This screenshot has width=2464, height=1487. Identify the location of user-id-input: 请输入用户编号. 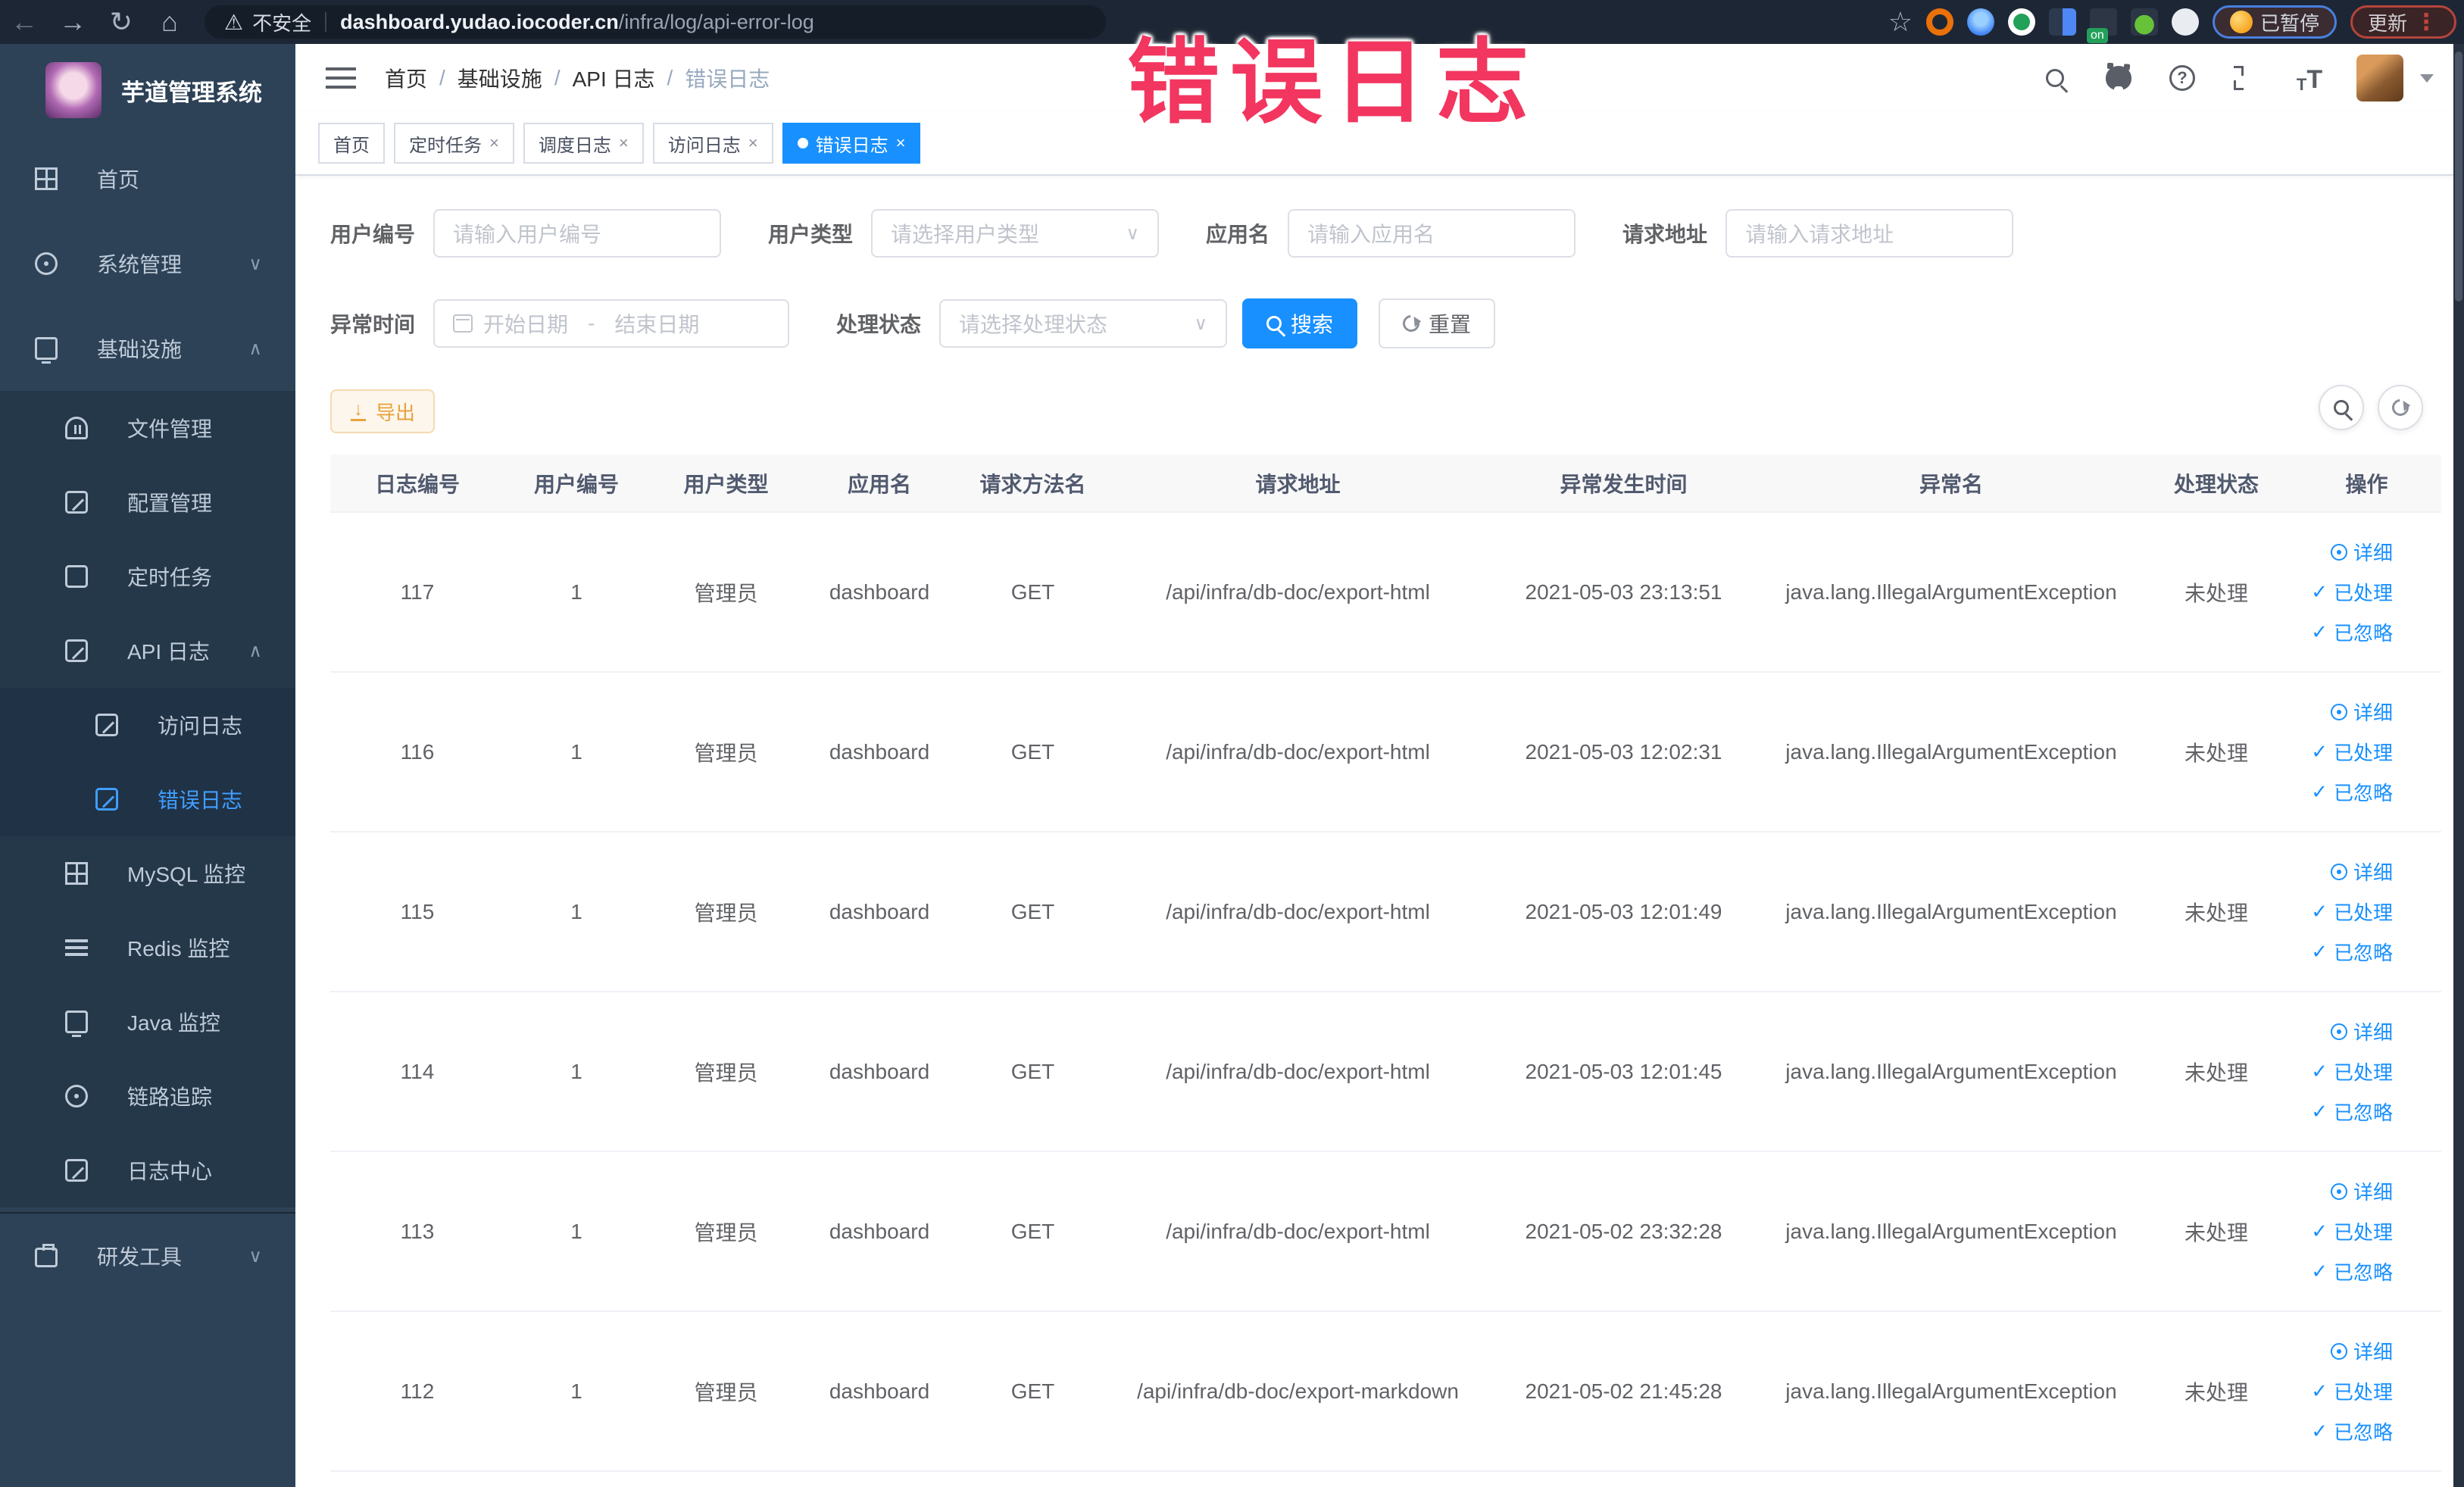
(577, 233).